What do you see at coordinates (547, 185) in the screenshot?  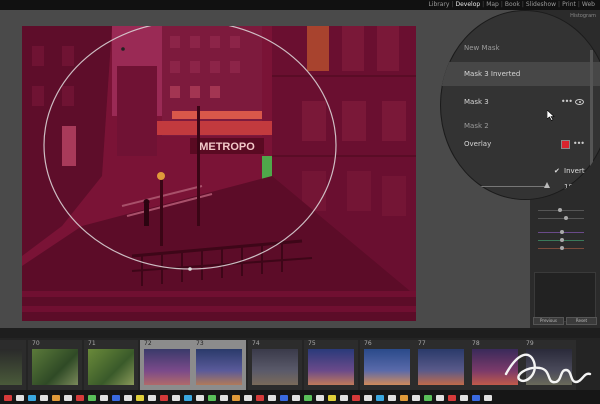 I see `amount-slider-thumb` at bounding box center [547, 185].